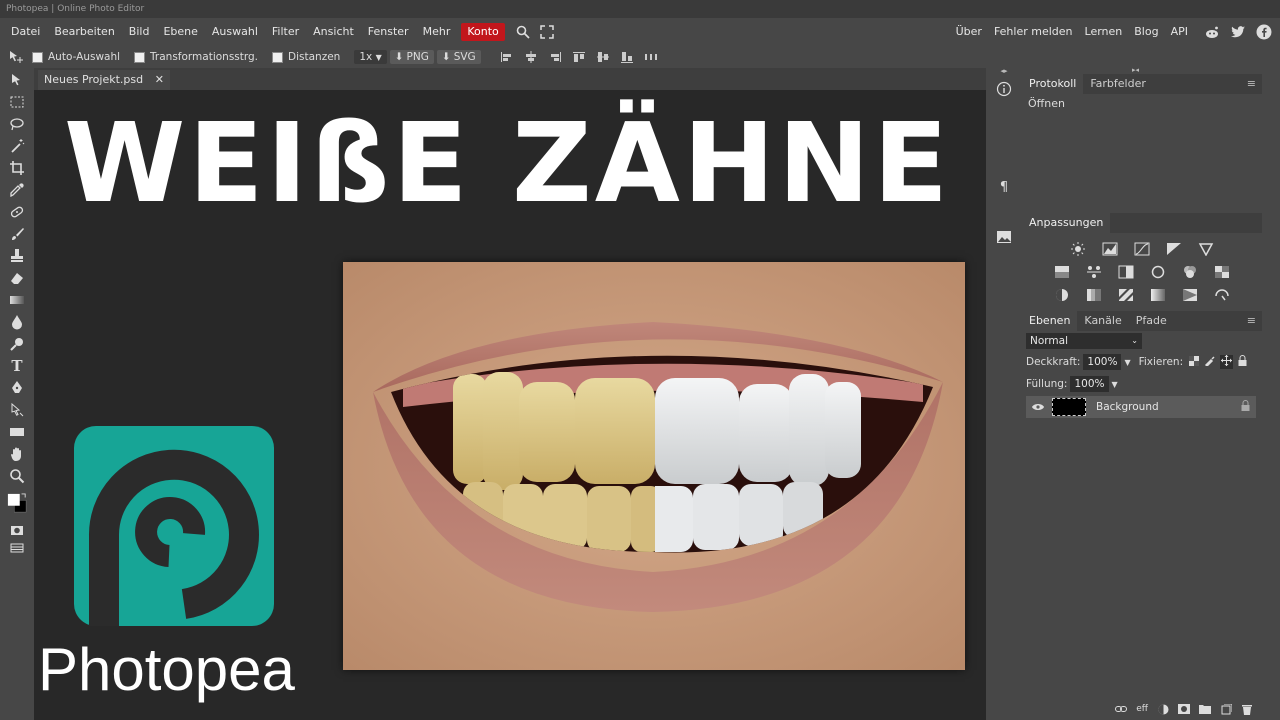 This screenshot has height=720, width=1280. I want to click on quick-mask-icon, so click(17, 530).